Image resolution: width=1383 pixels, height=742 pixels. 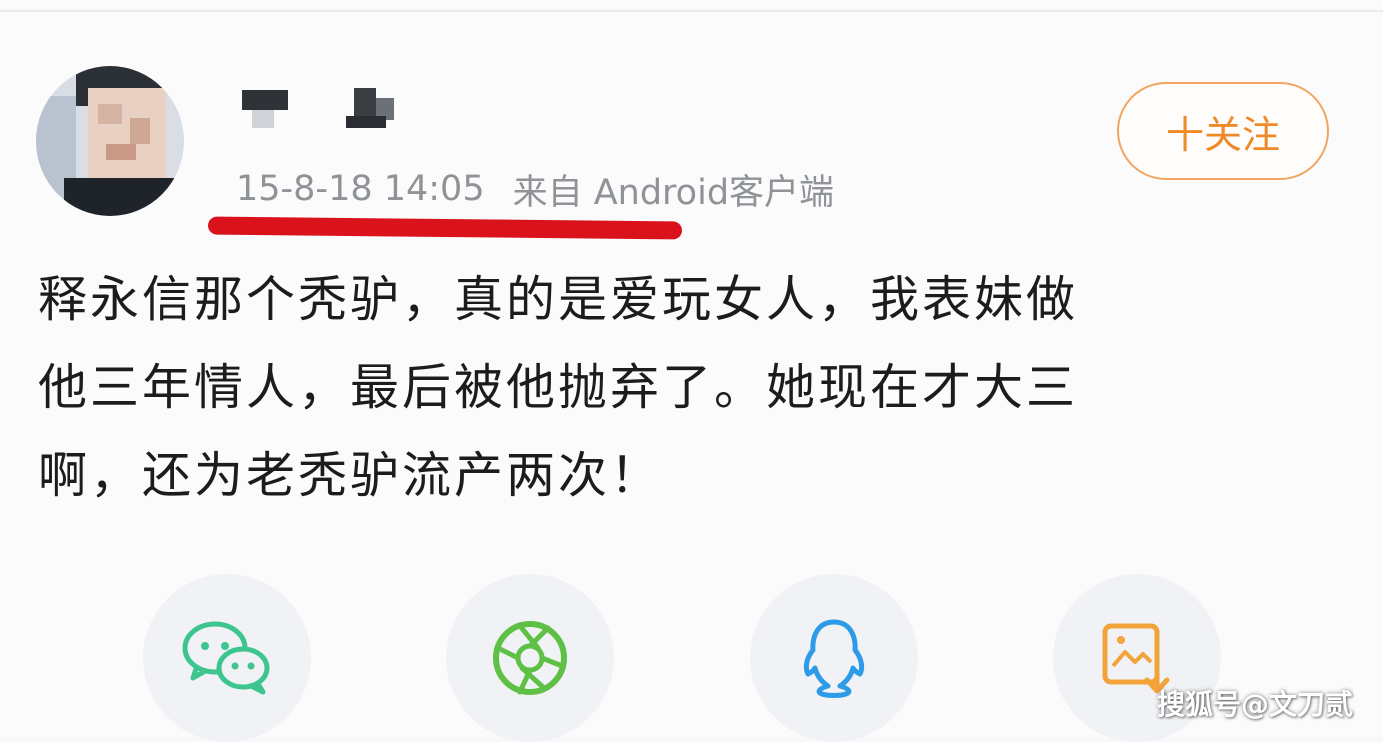 I want to click on username-blurred, so click(x=323, y=110).